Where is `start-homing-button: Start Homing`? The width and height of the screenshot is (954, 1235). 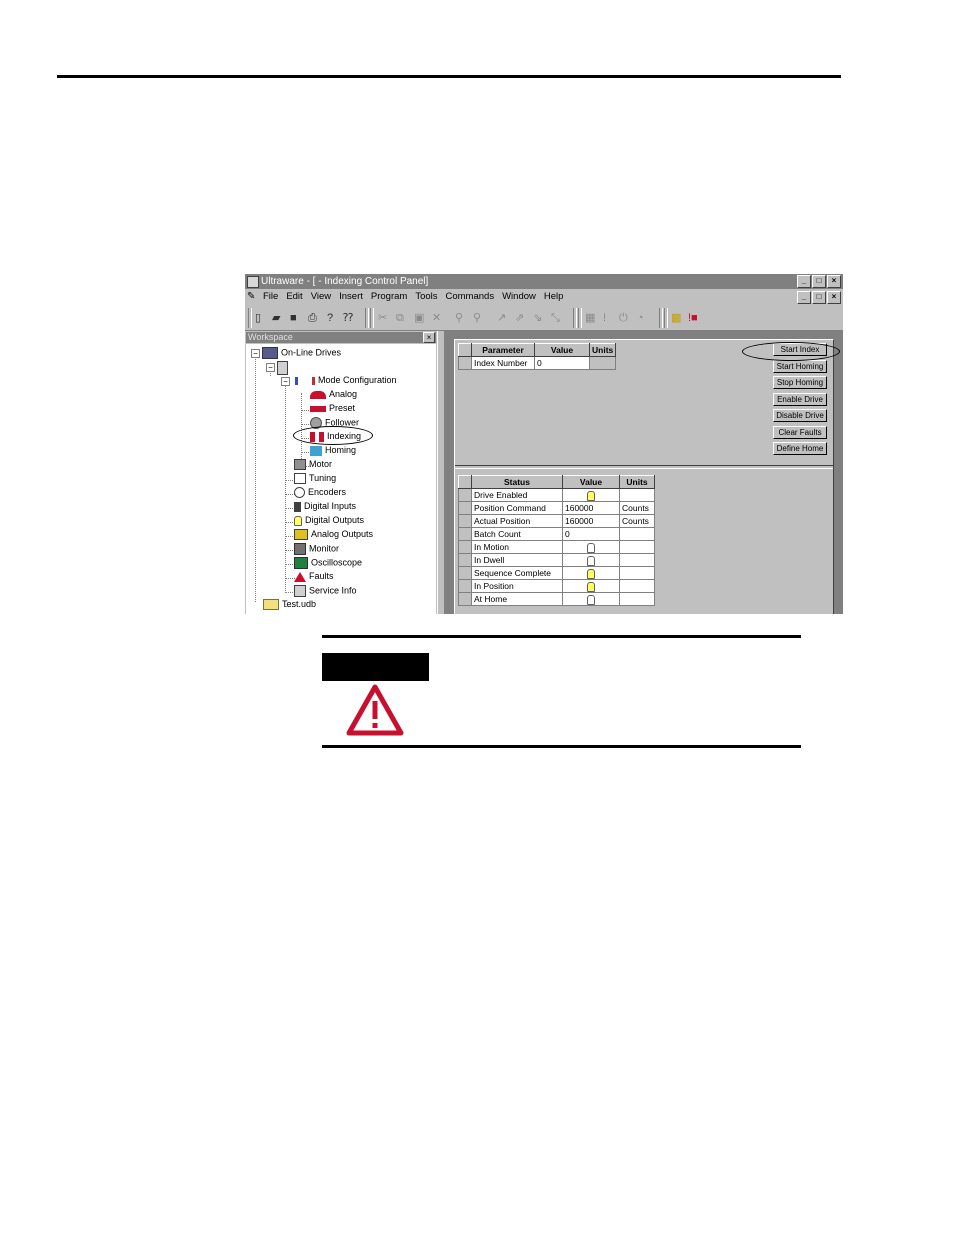 start-homing-button: Start Homing is located at coordinates (800, 366).